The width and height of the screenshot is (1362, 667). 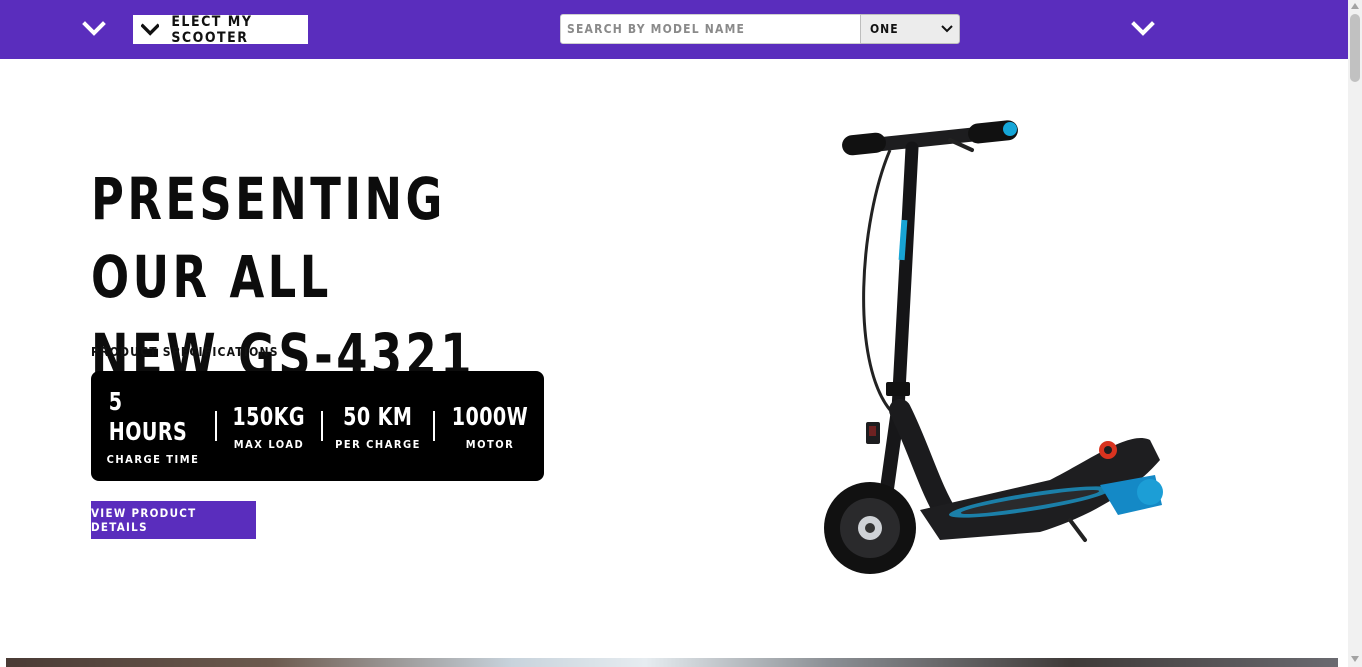 I want to click on view-product-details-button: VIEW PRODUCT DETAILS, so click(x=173, y=520).